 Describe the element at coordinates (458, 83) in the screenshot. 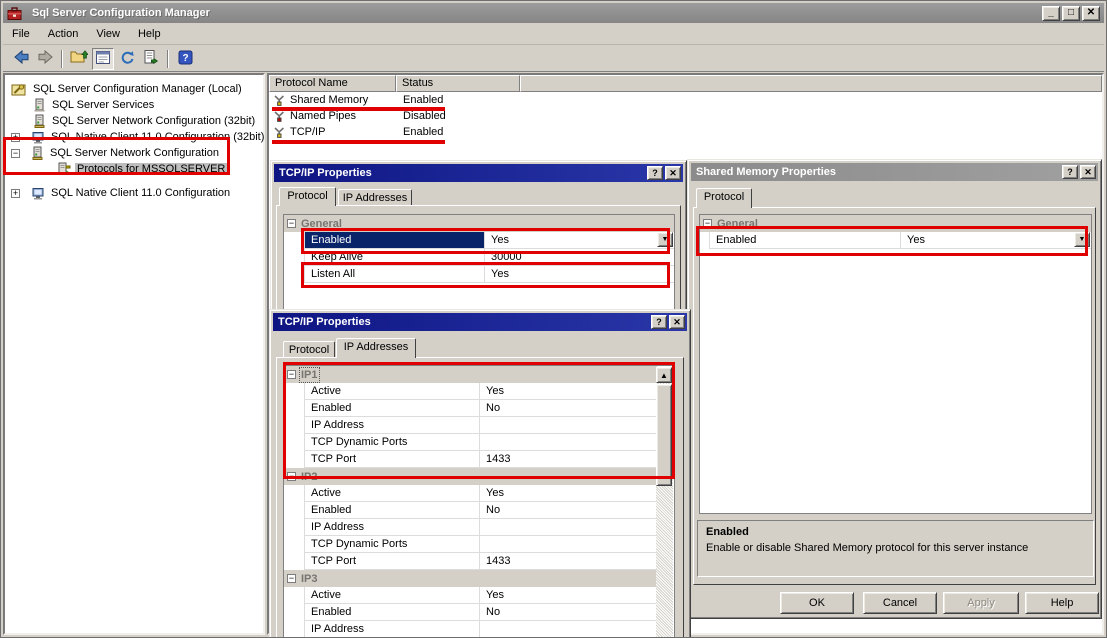

I see `column-header-status: Status` at that location.